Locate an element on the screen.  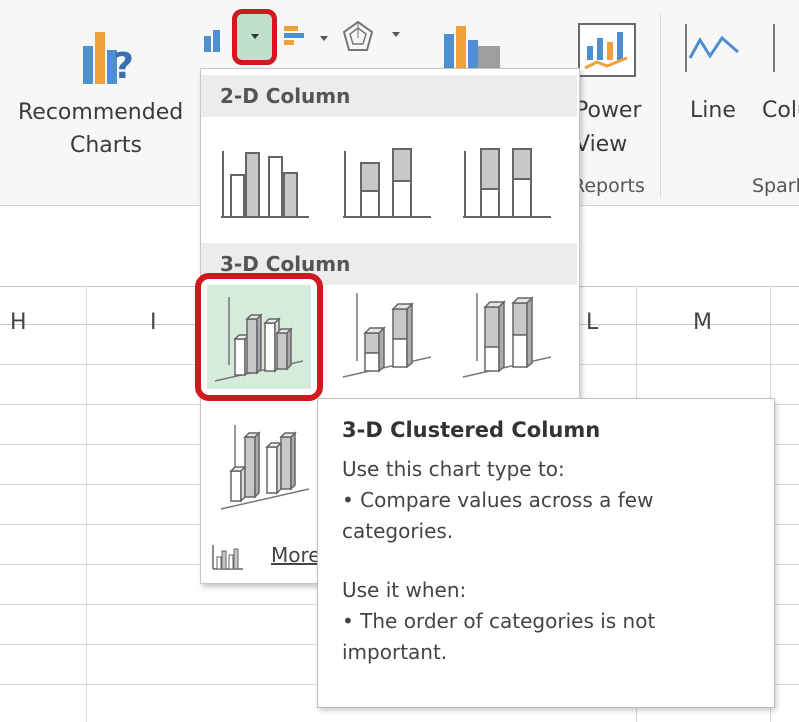
stacked-100-column-3d-option is located at coordinates (507, 333).